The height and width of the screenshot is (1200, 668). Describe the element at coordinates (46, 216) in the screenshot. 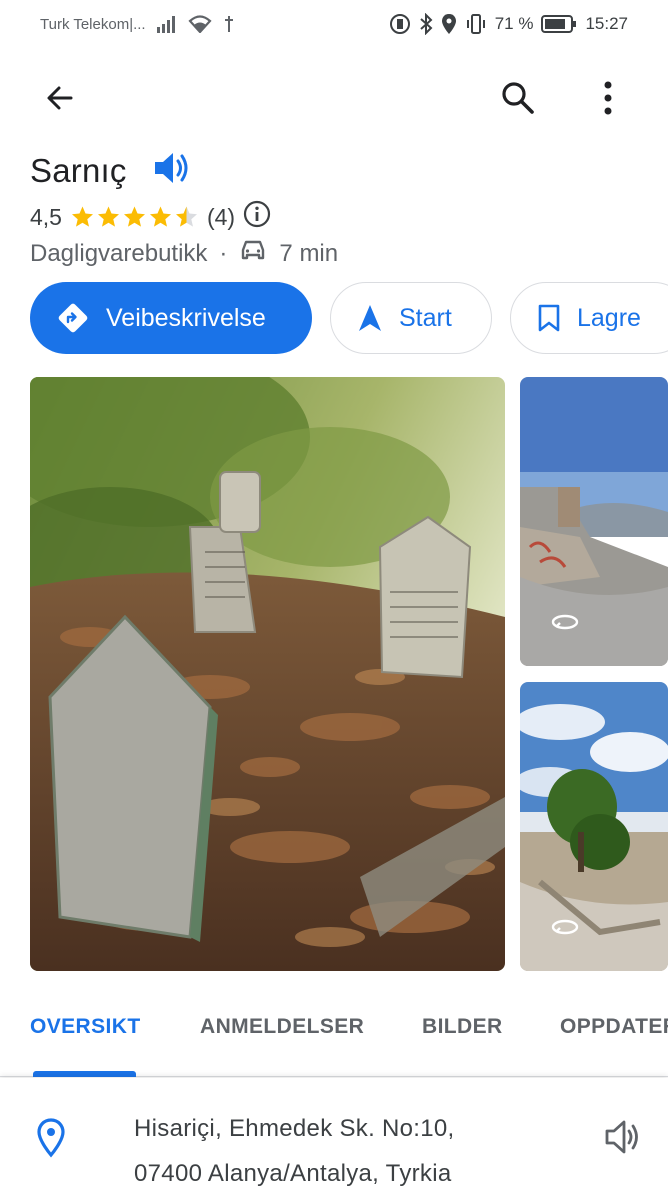

I see `rating-value: 4,5` at that location.